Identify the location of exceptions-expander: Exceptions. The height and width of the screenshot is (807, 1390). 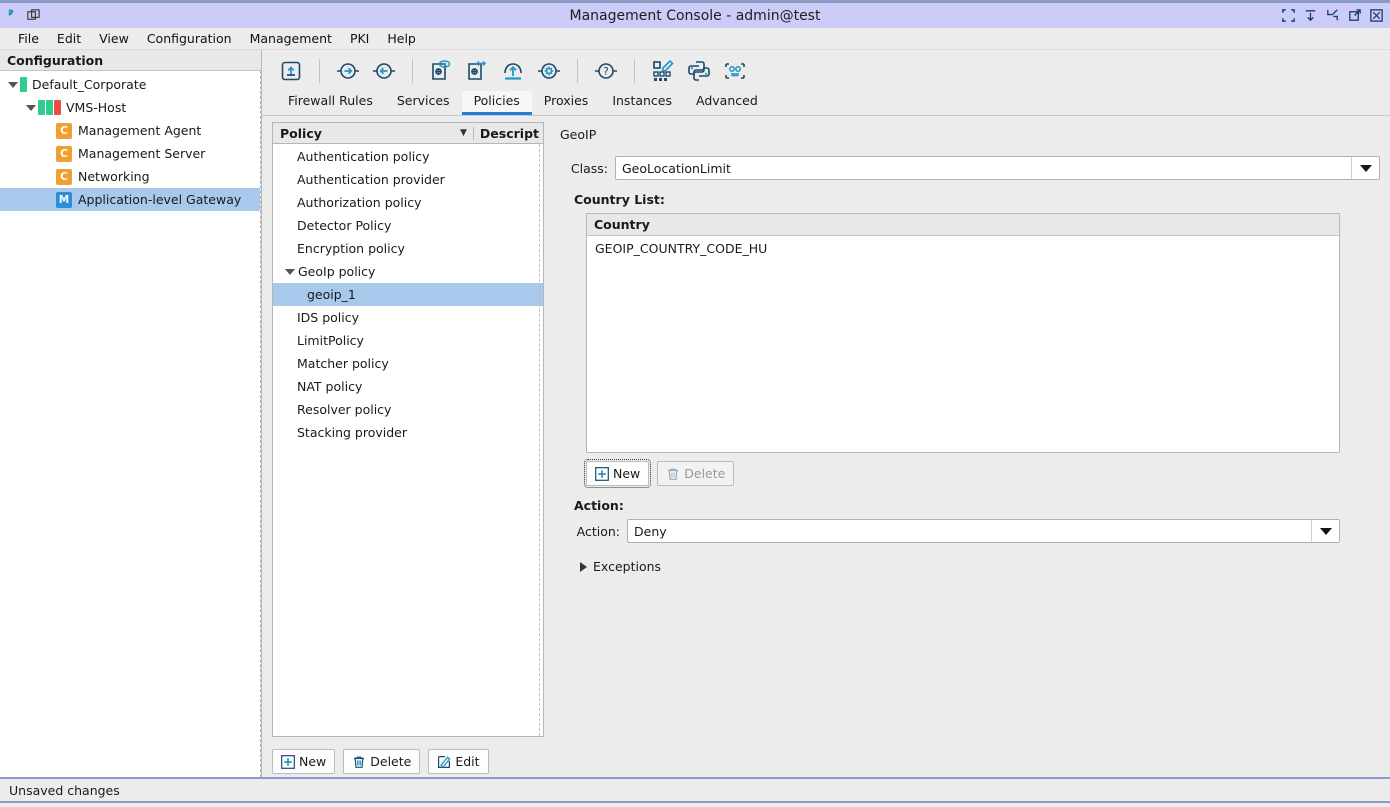
(980, 566).